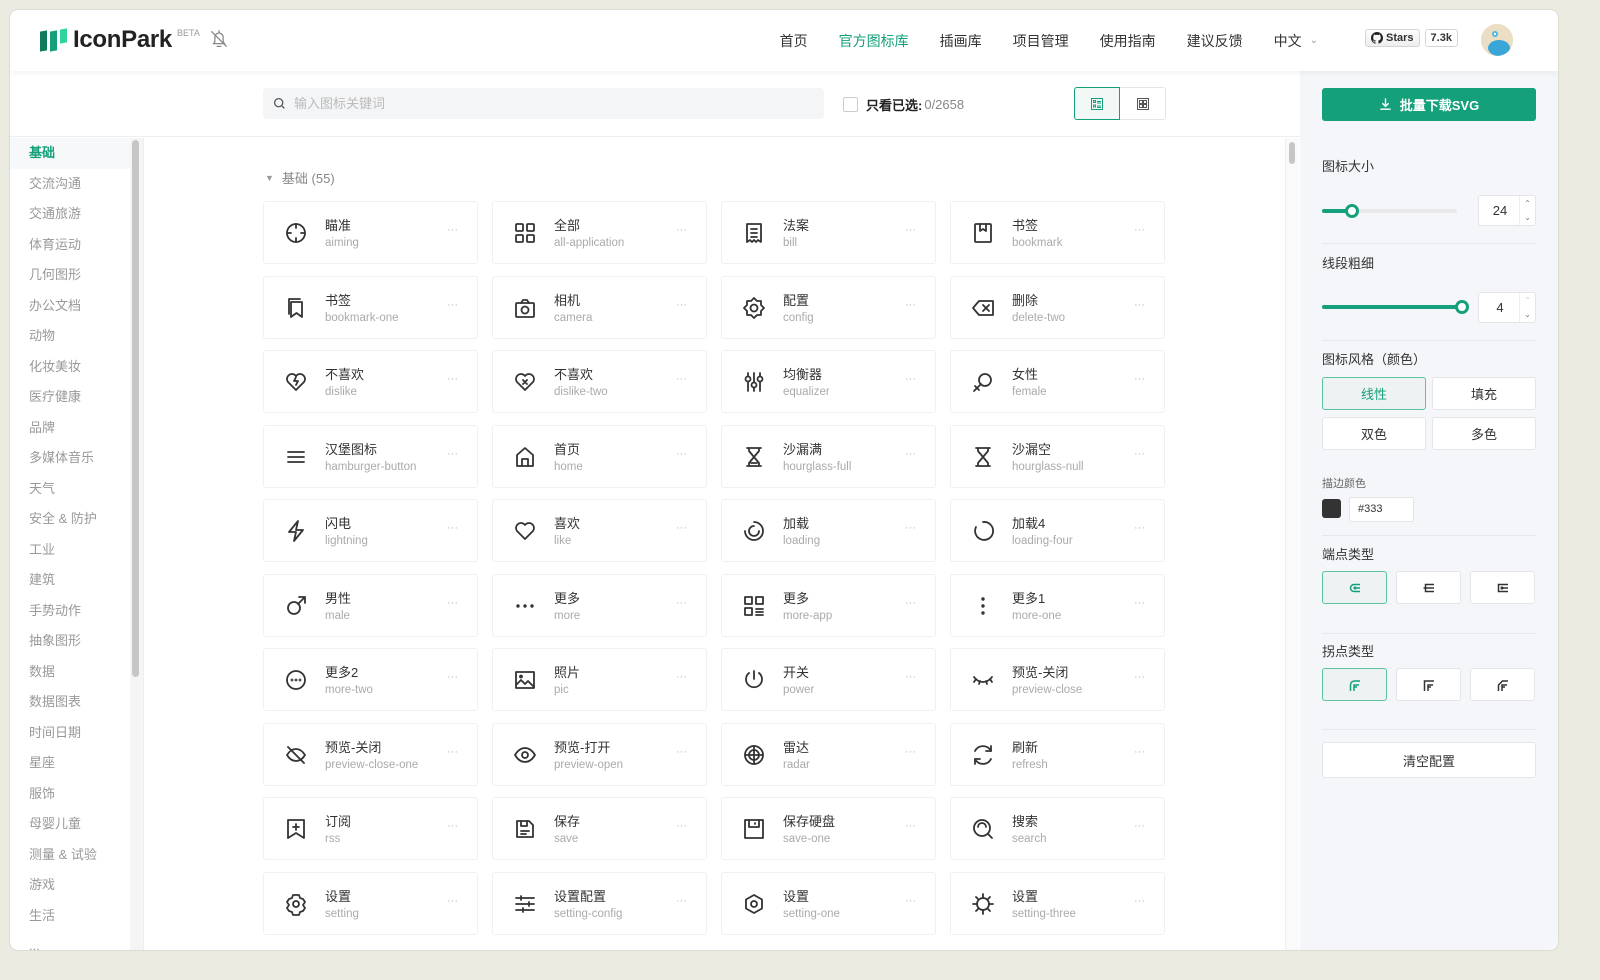 Image resolution: width=1600 pixels, height=980 pixels. What do you see at coordinates (370, 828) in the screenshot?
I see `icon-card: 订阅 rss ···` at bounding box center [370, 828].